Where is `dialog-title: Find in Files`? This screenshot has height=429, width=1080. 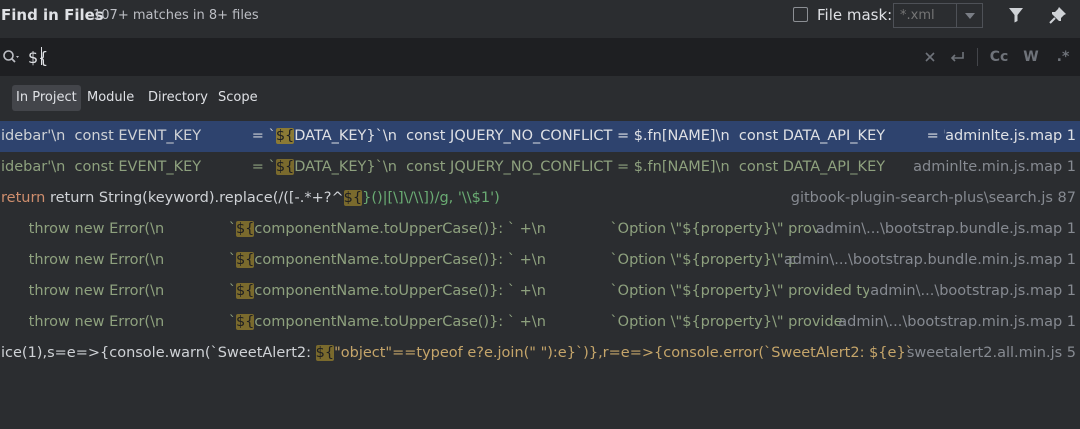 dialog-title: Find in Files is located at coordinates (52, 15).